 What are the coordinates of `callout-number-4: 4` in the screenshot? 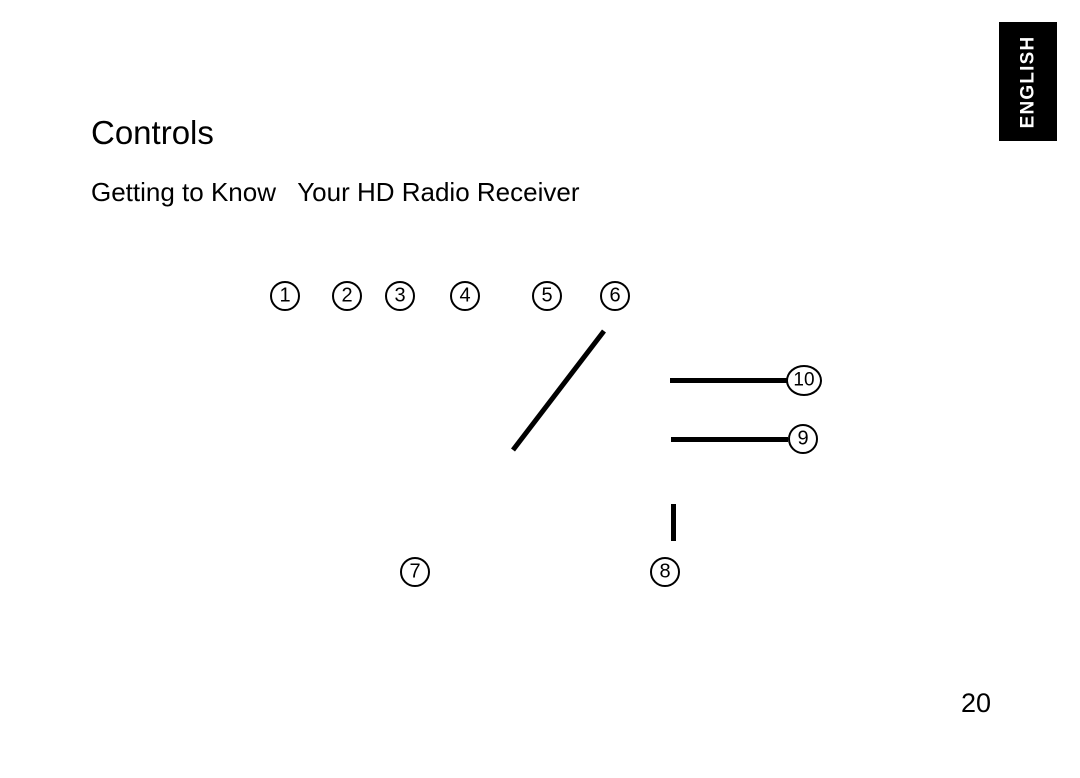 It's located at (465, 296).